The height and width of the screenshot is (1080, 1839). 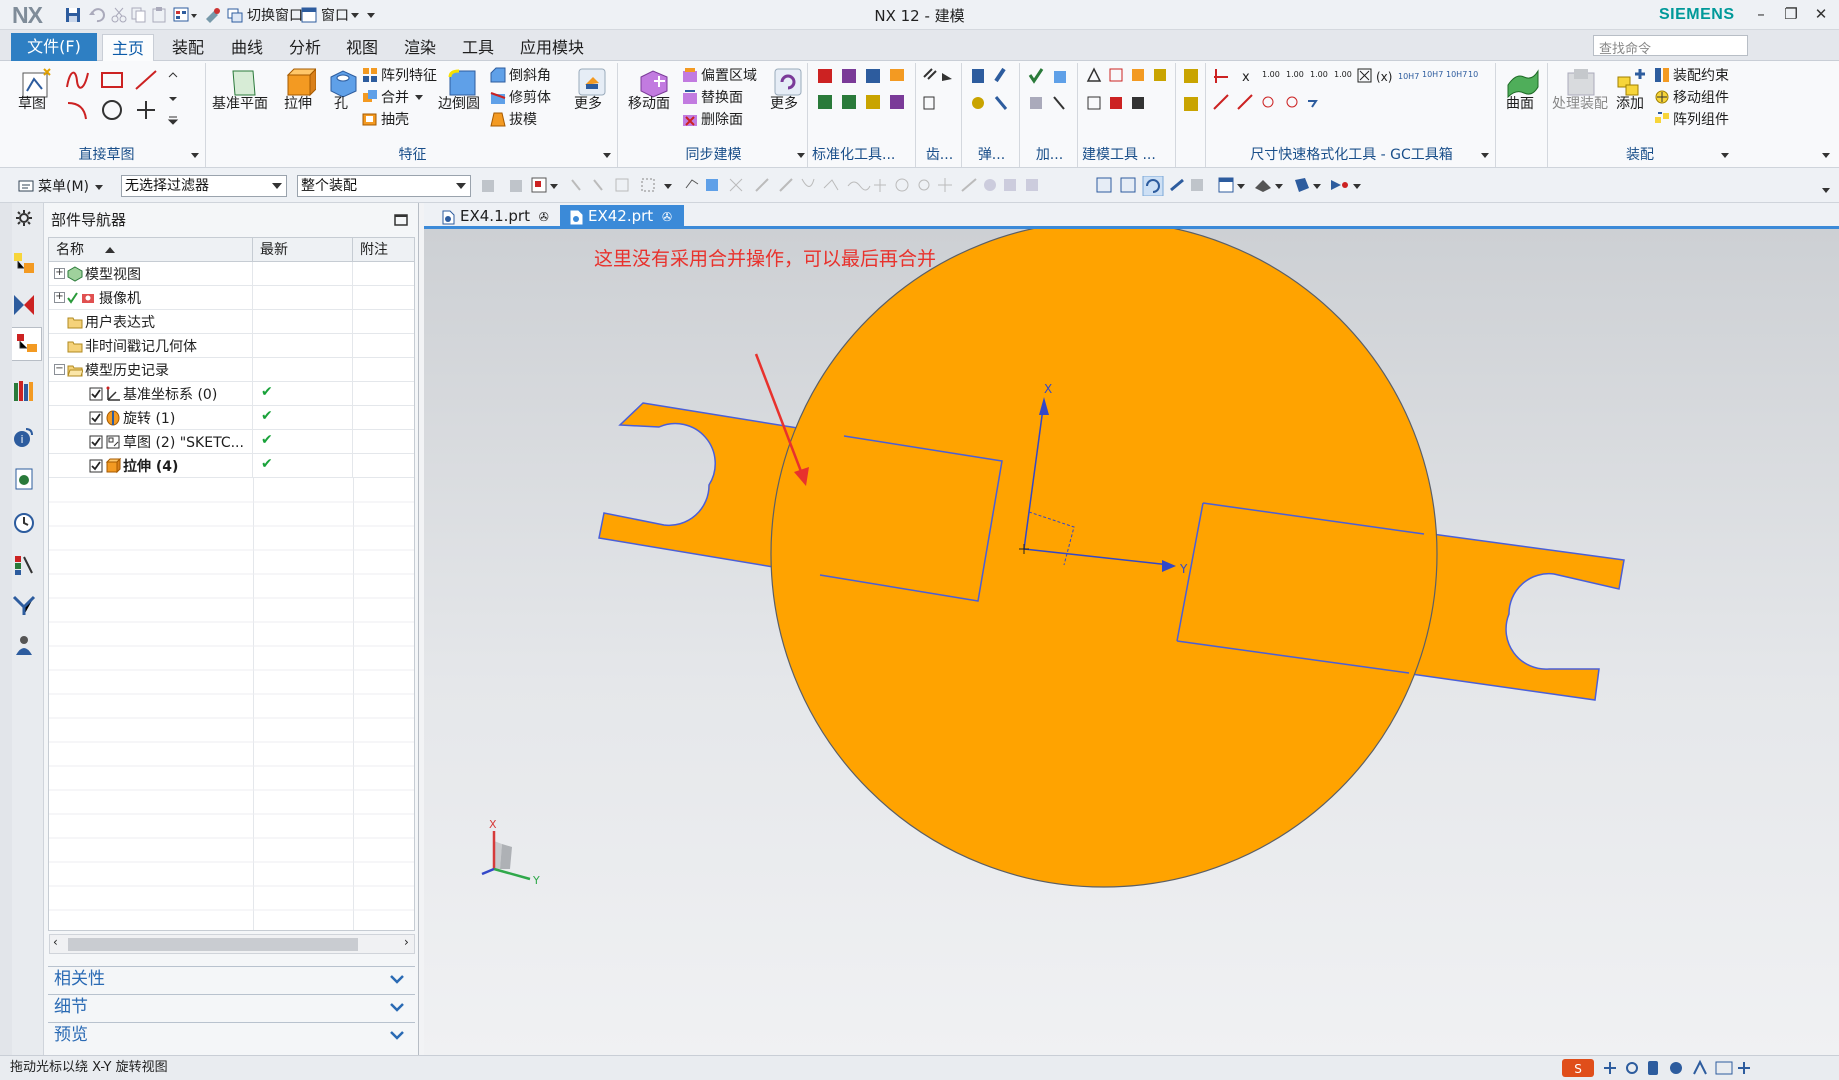 I want to click on settings-gear-icon, so click(x=24, y=218).